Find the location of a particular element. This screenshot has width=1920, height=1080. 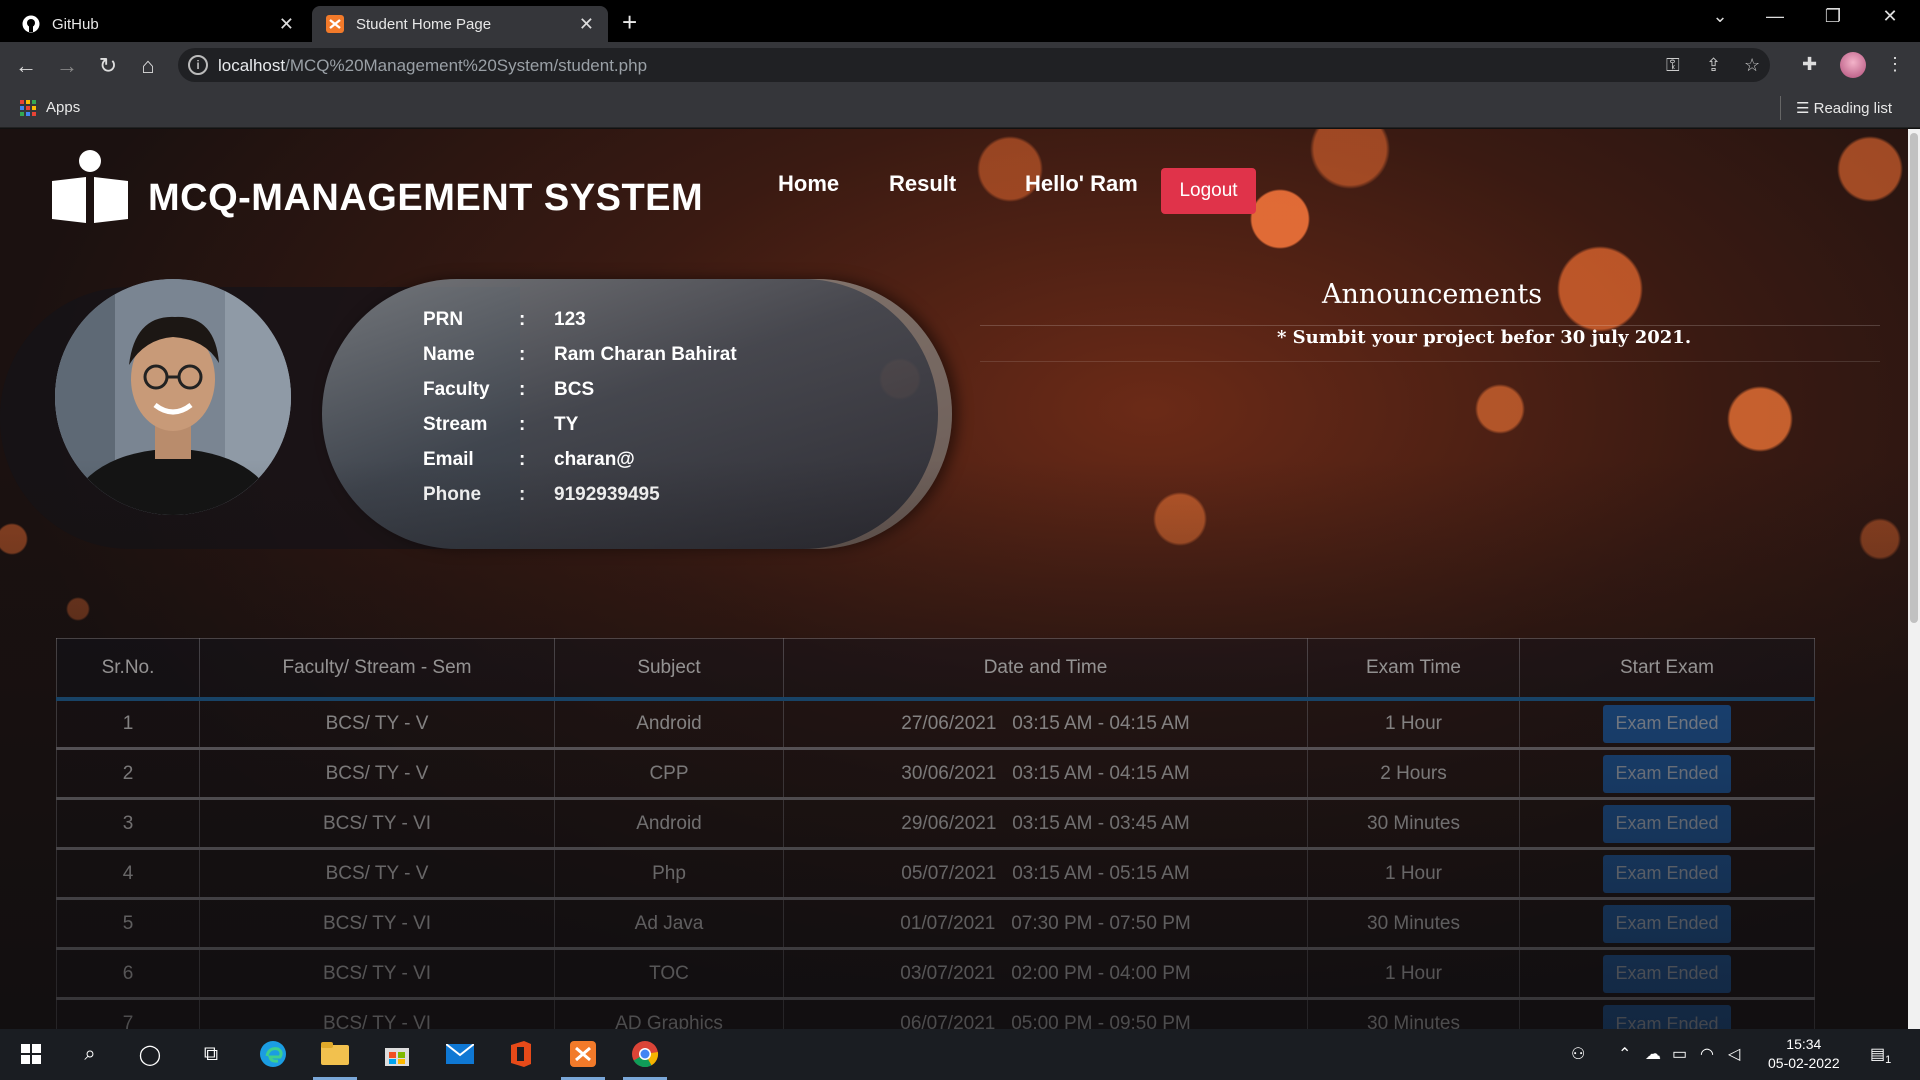

search-icon: ⌕ is located at coordinates (90, 1054).